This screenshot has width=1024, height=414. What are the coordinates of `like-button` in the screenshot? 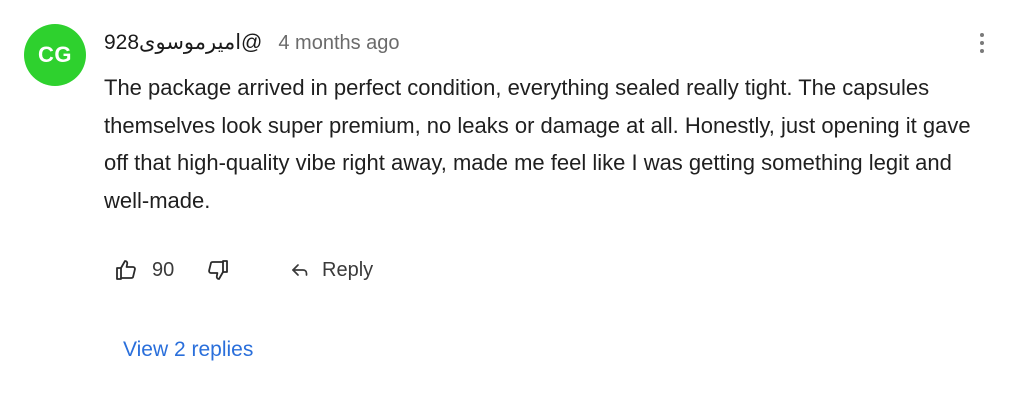 It's located at (126, 270).